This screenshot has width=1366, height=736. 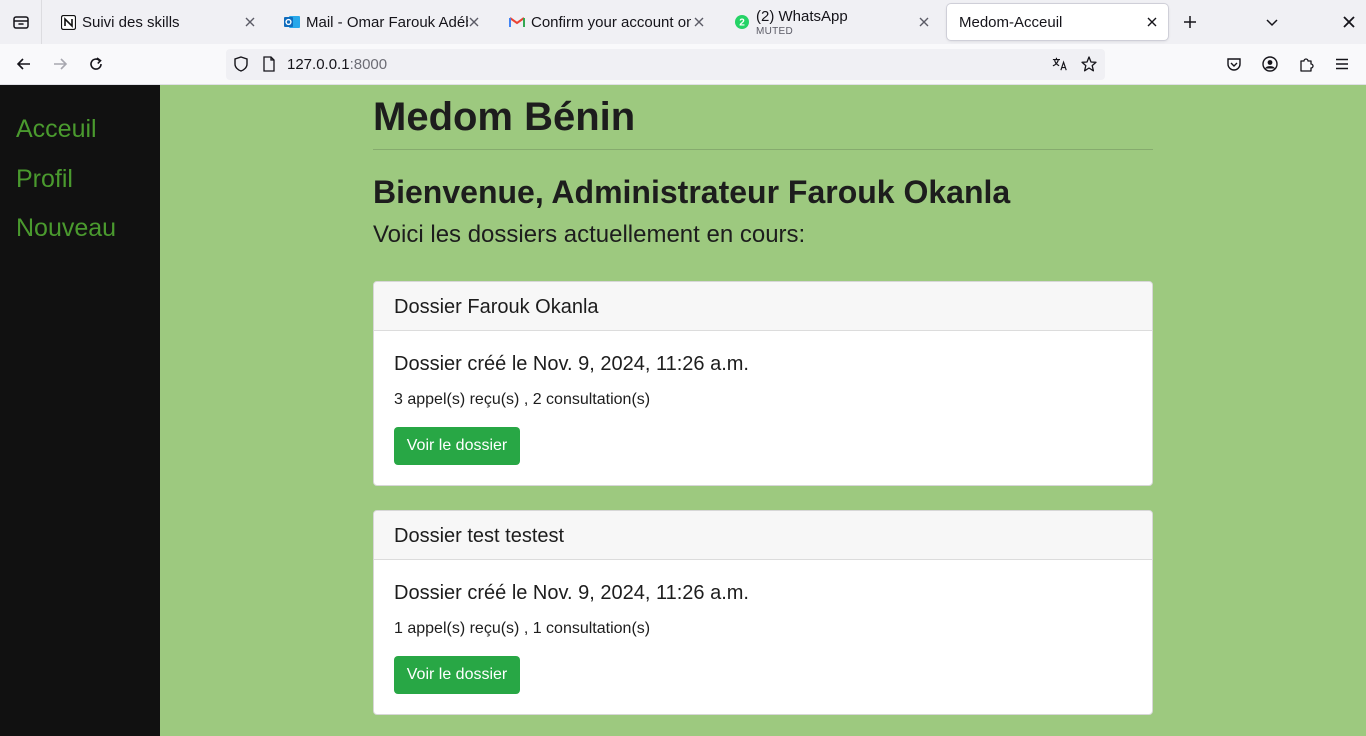 I want to click on card-header: Dossier test testest, so click(x=763, y=535).